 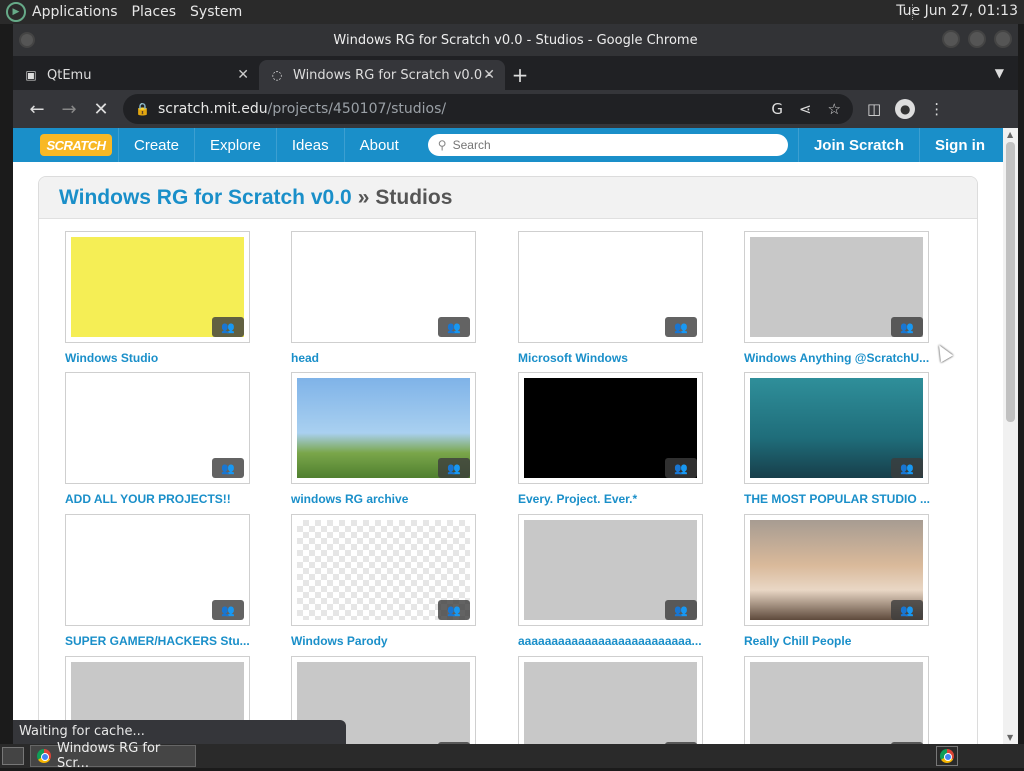 What do you see at coordinates (160, 499) in the screenshot?
I see `studio-title: ADD ALL YOUR PROJECTS!!` at bounding box center [160, 499].